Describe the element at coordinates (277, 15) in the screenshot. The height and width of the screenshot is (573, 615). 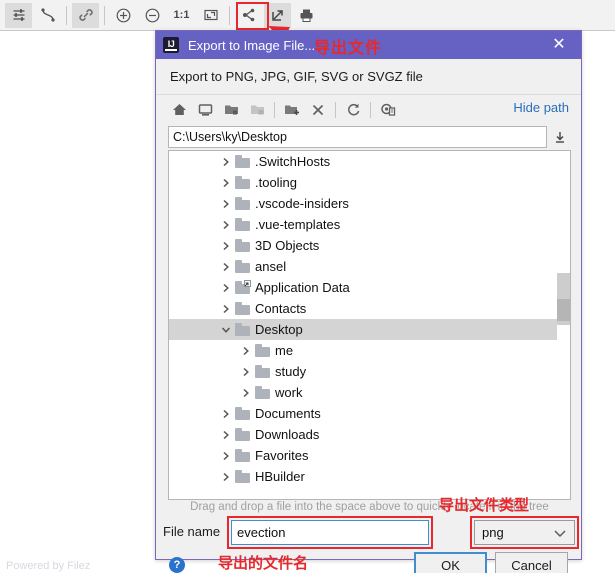
I see `export-image-icon` at that location.